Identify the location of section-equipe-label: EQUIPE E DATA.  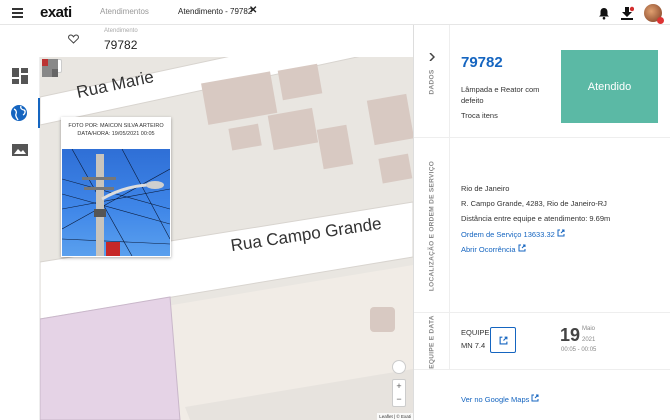
(432, 341).